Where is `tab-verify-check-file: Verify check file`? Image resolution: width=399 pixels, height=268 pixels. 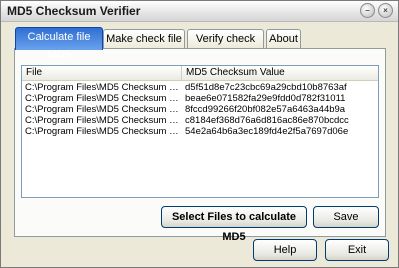
tab-verify-check-file: Verify check file is located at coordinates (225, 46).